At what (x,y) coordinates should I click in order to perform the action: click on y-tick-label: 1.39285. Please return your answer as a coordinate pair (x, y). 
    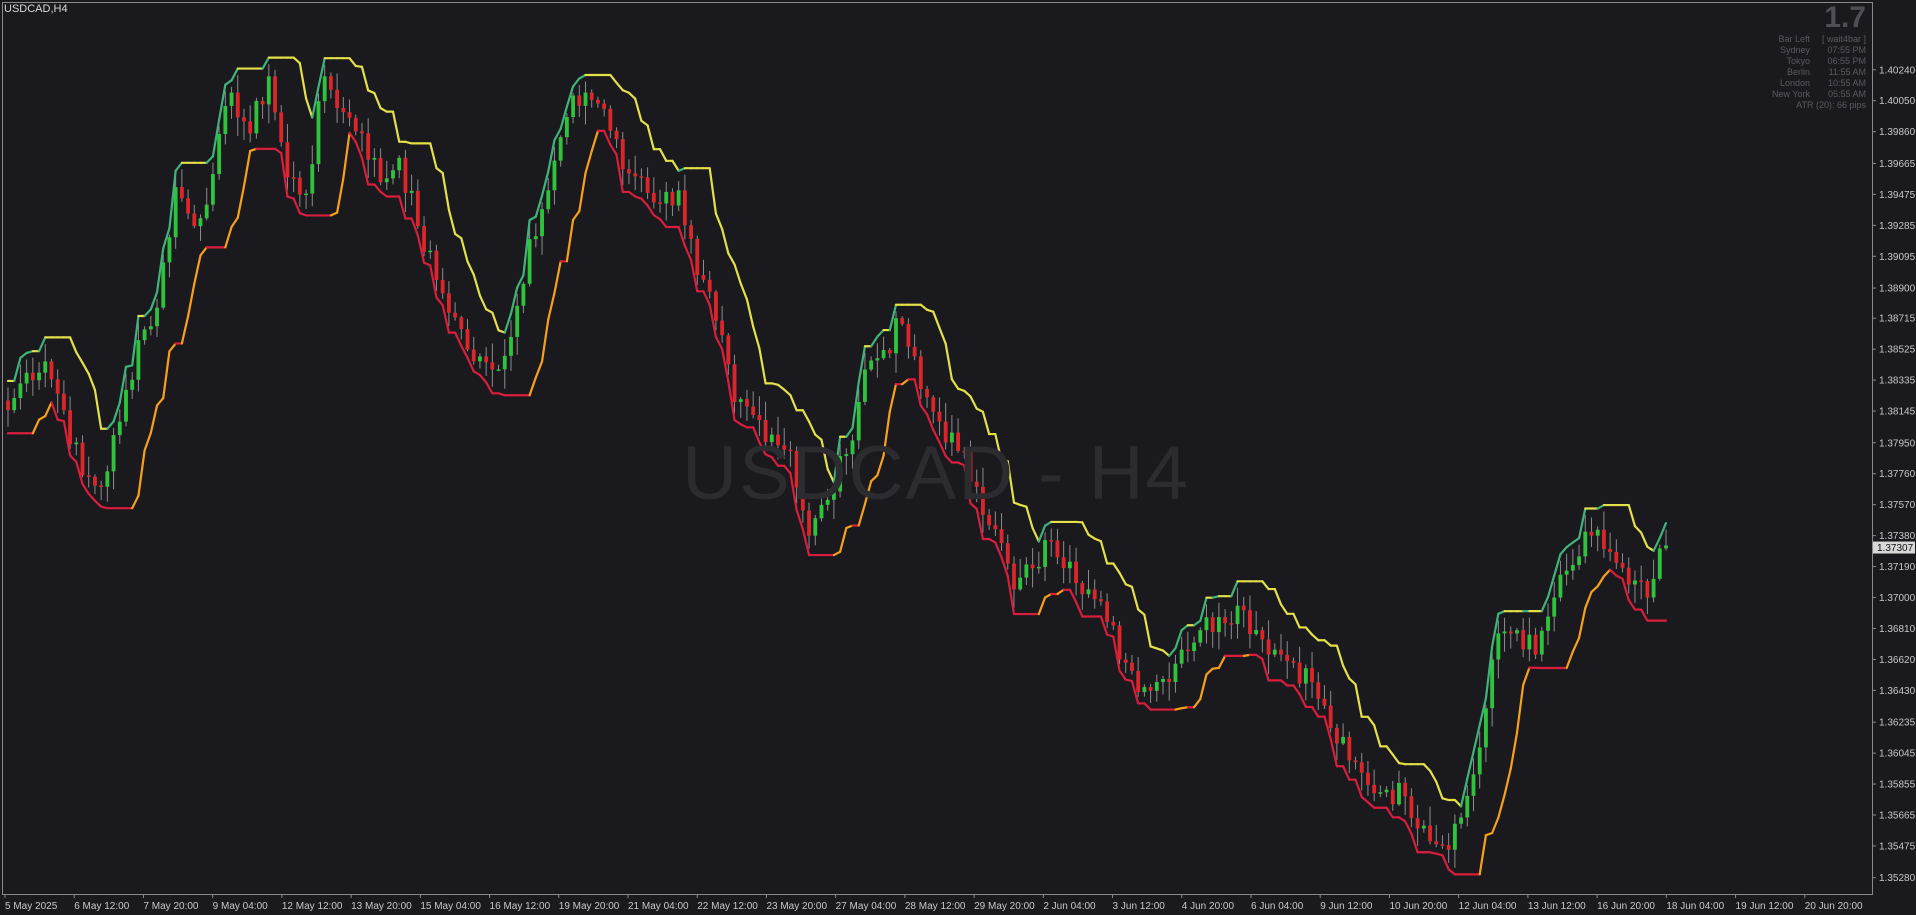
    Looking at the image, I should click on (1897, 226).